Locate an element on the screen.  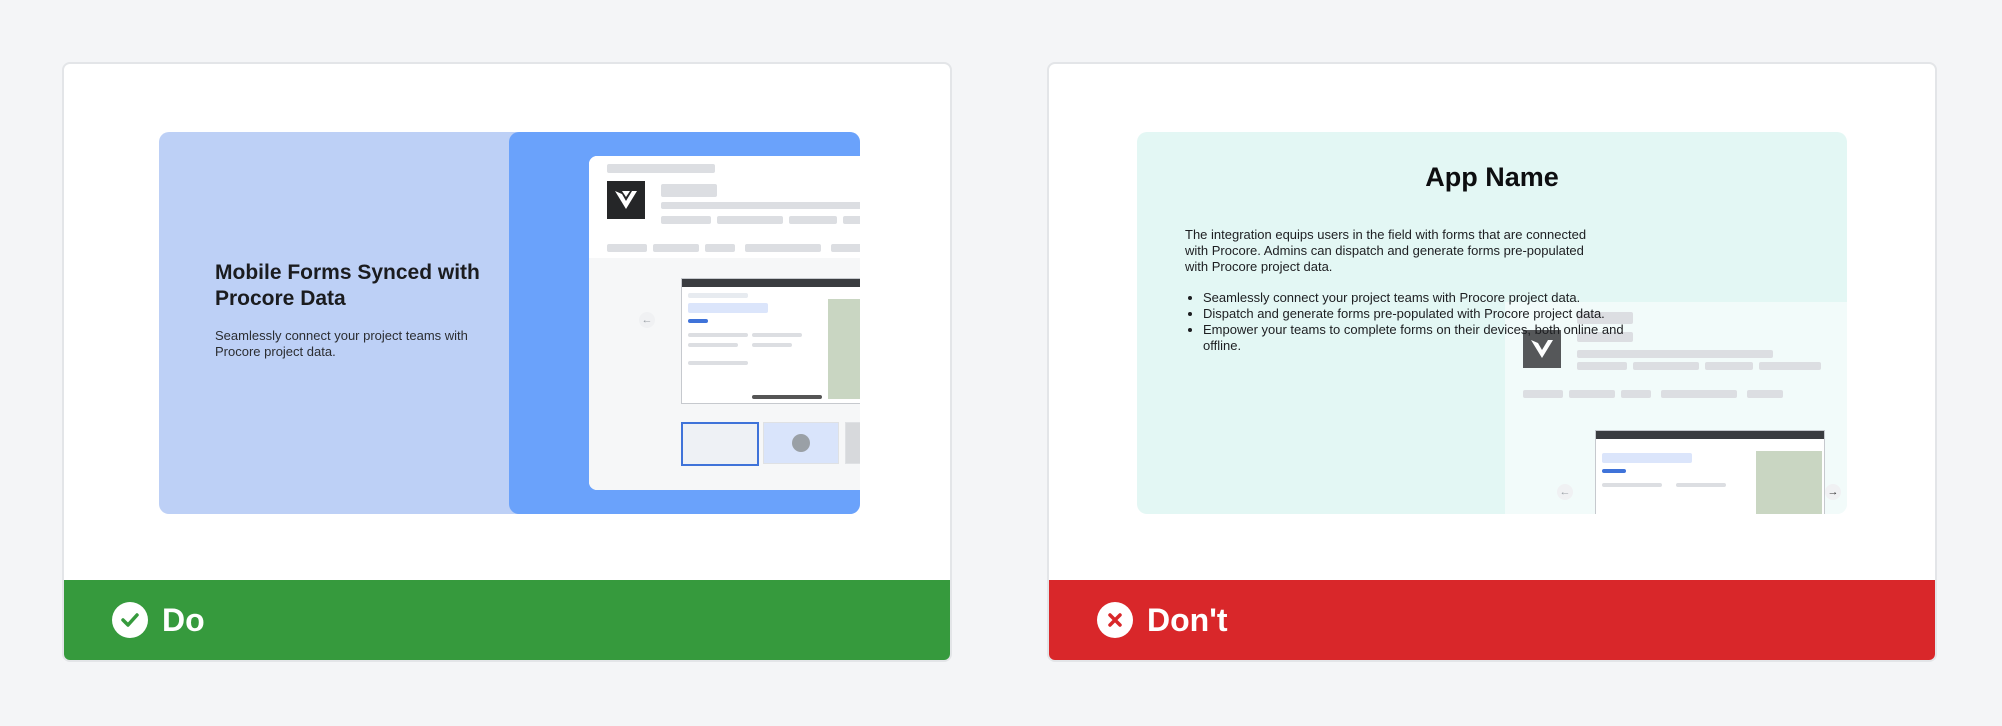
app-name-title: App Name is located at coordinates (1492, 177).